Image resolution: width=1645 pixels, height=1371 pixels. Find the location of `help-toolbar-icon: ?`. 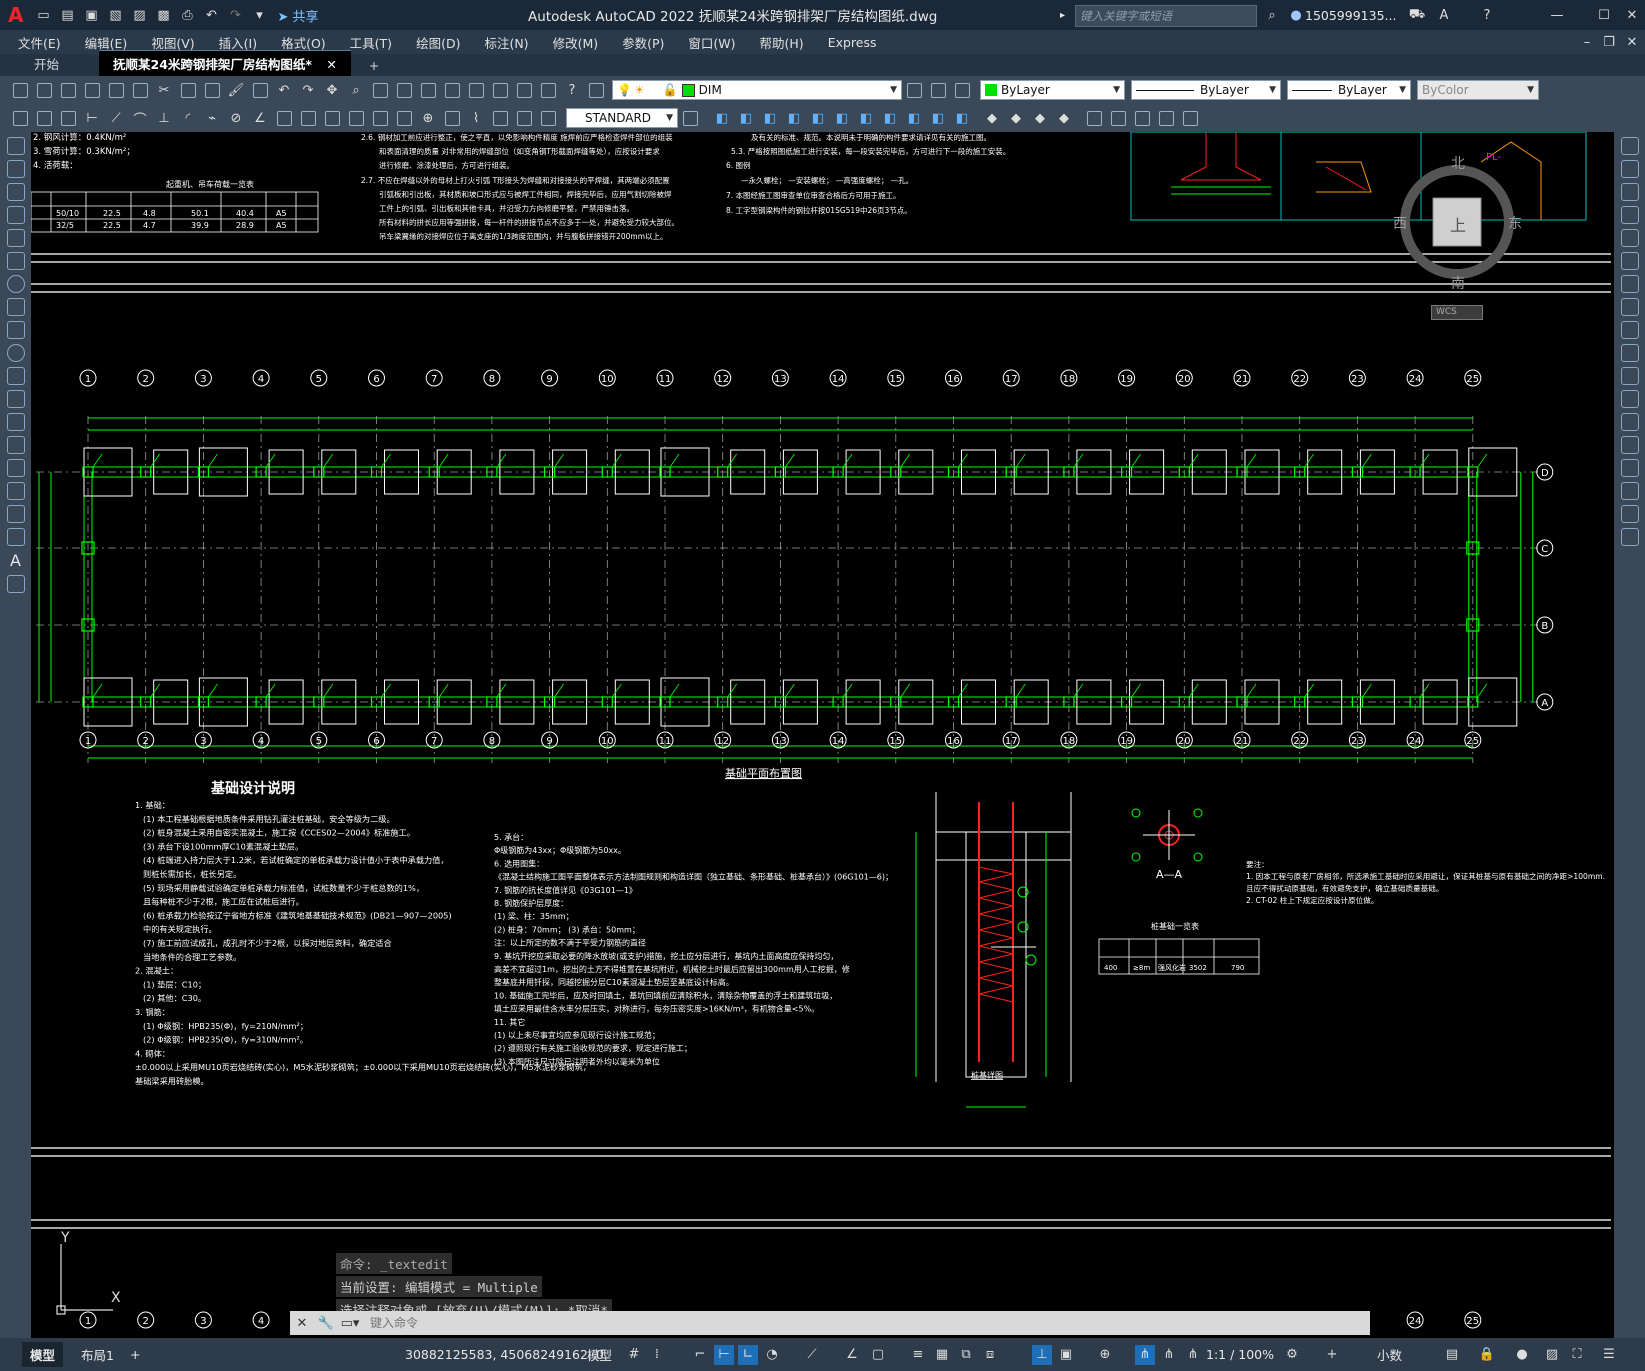

help-toolbar-icon: ? is located at coordinates (572, 90).